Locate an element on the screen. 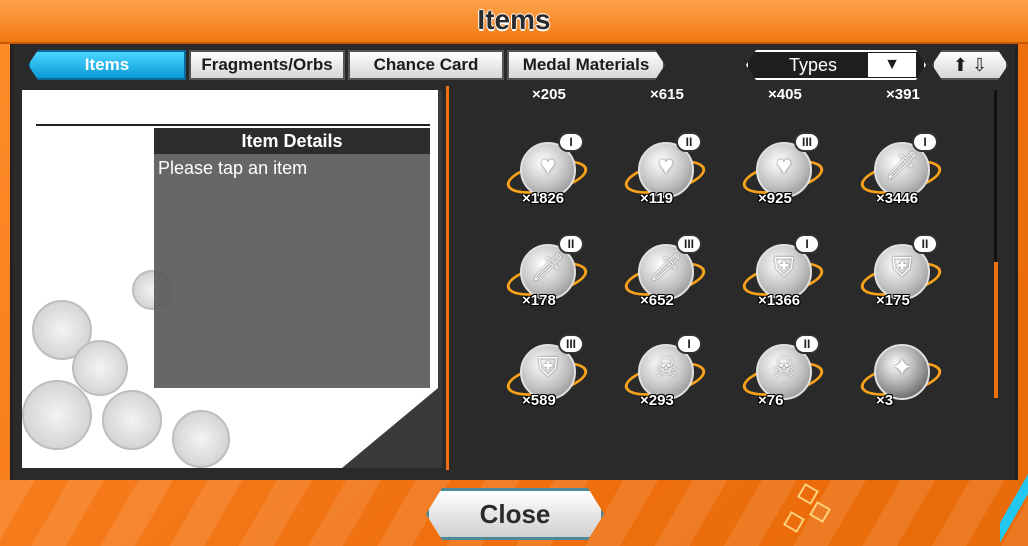  types-filter-label: Types is located at coordinates (813, 64).